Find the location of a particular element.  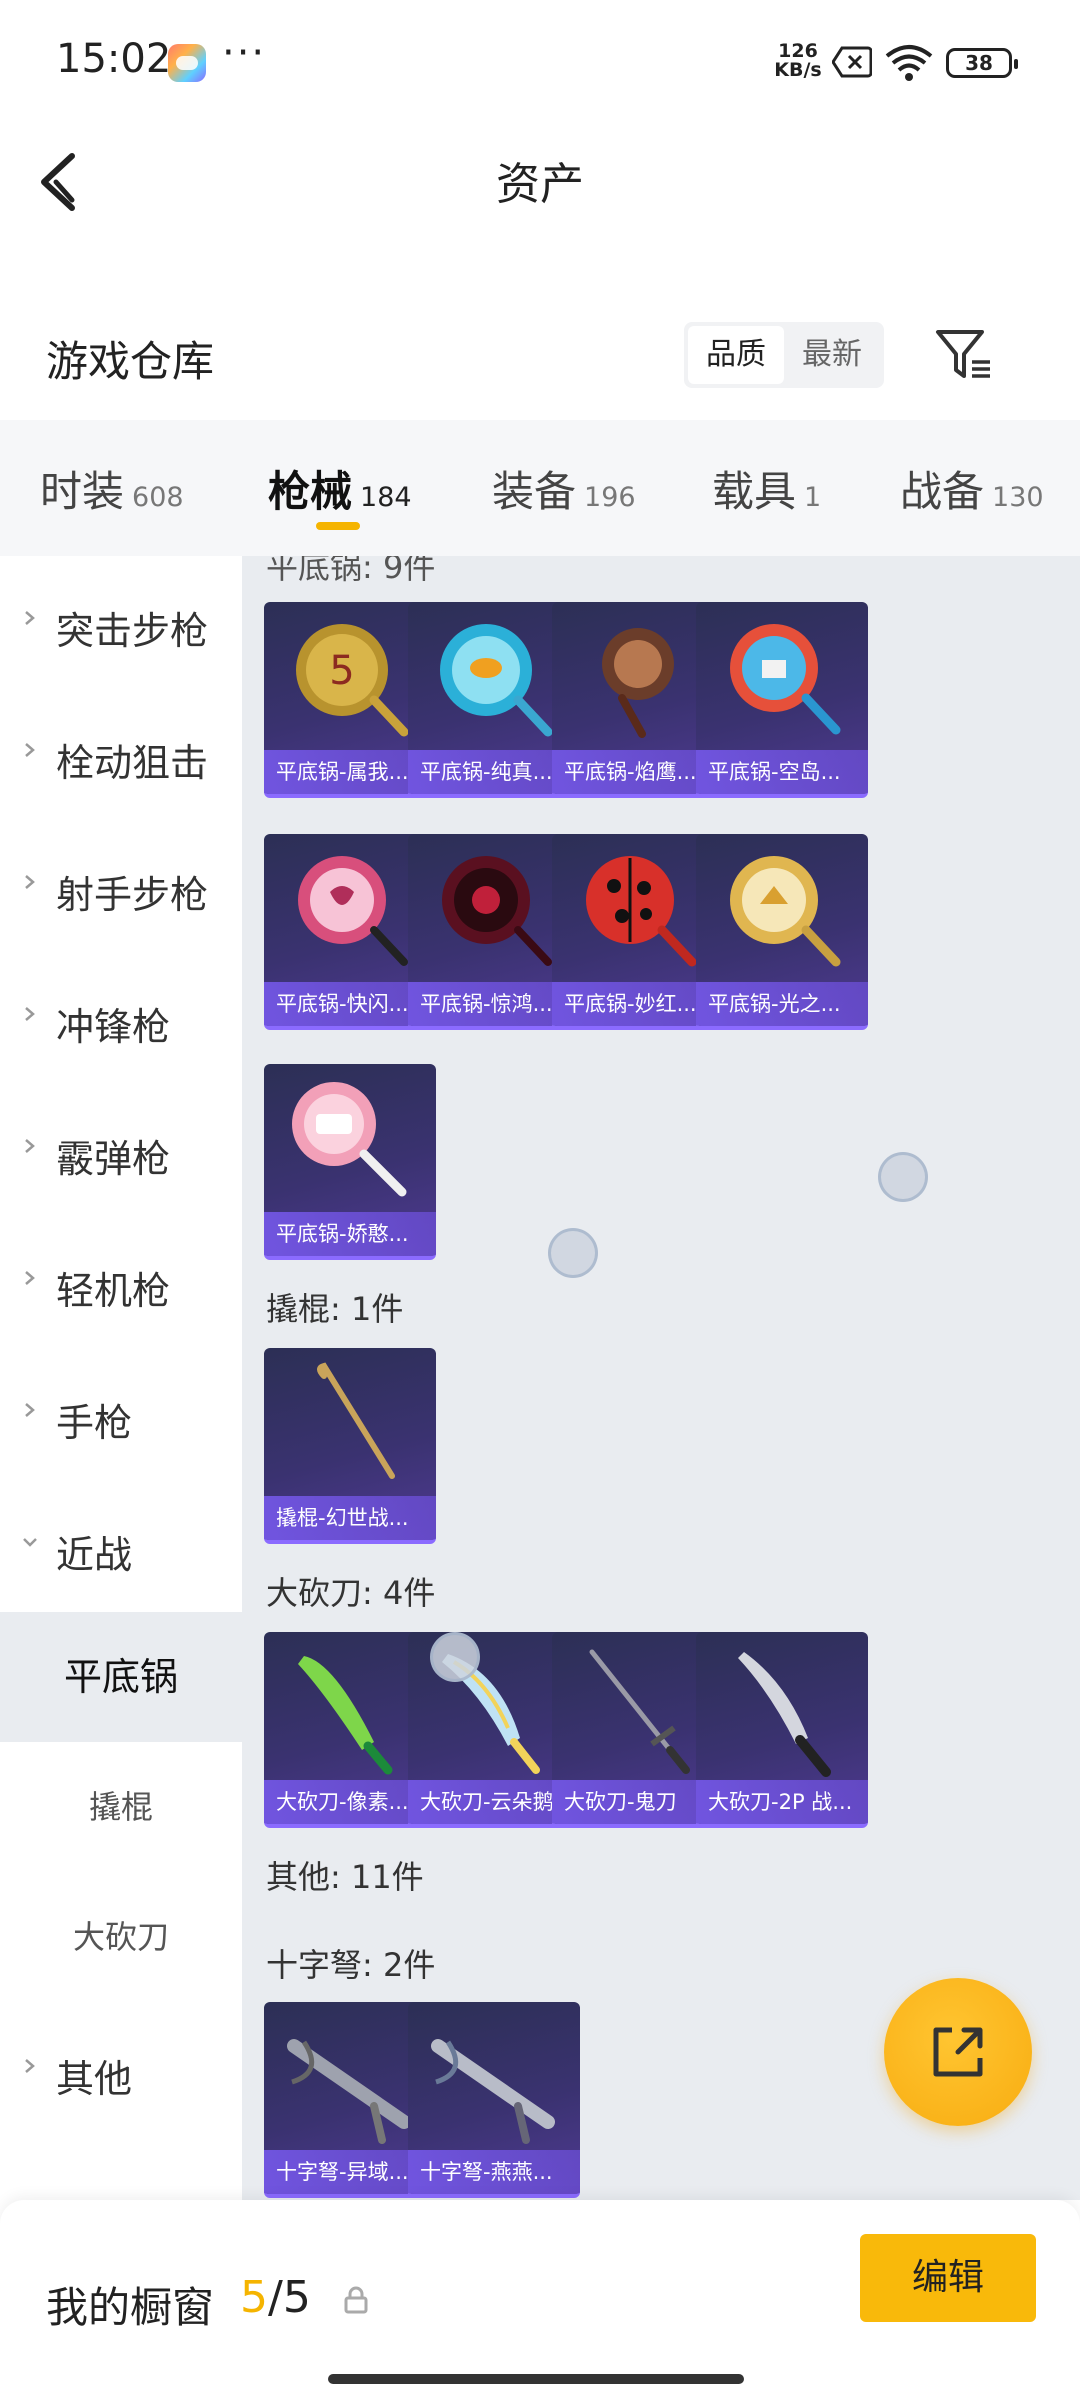

sidebar-item-pistol: 手枪 is located at coordinates (121, 1414).